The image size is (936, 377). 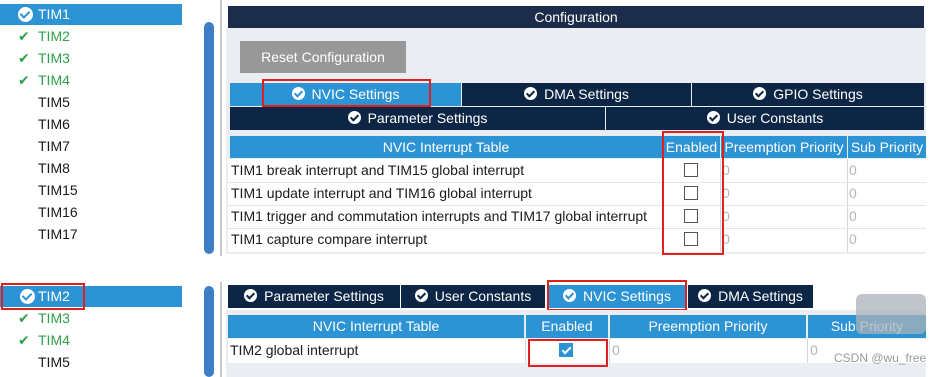 What do you see at coordinates (891, 314) in the screenshot?
I see `chat-bubble-icon` at bounding box center [891, 314].